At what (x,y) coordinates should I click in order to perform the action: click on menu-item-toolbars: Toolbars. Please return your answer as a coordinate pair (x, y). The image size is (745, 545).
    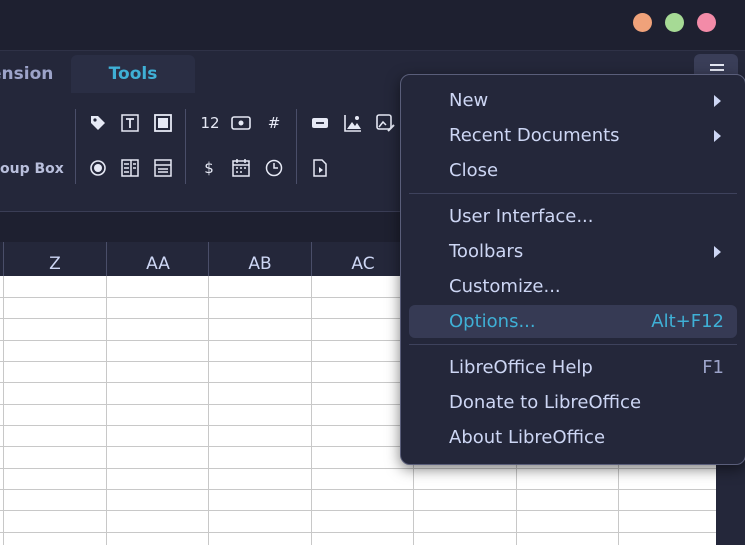
    Looking at the image, I should click on (573, 251).